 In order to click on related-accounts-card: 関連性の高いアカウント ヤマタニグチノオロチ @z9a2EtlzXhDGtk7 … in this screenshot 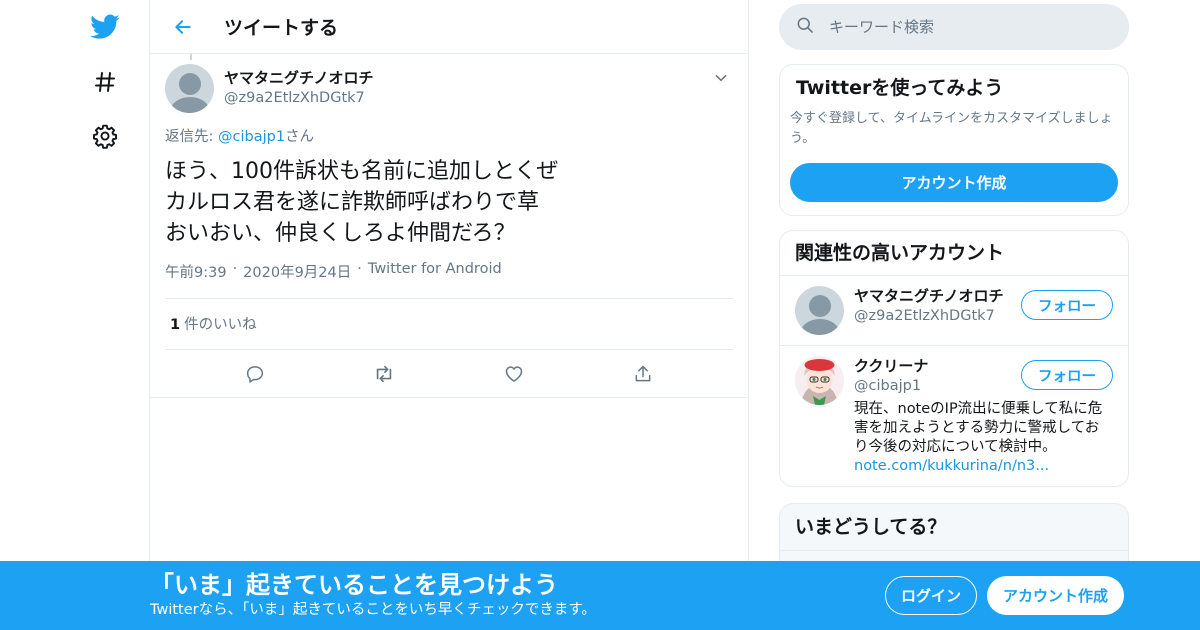, I will do `click(954, 358)`.